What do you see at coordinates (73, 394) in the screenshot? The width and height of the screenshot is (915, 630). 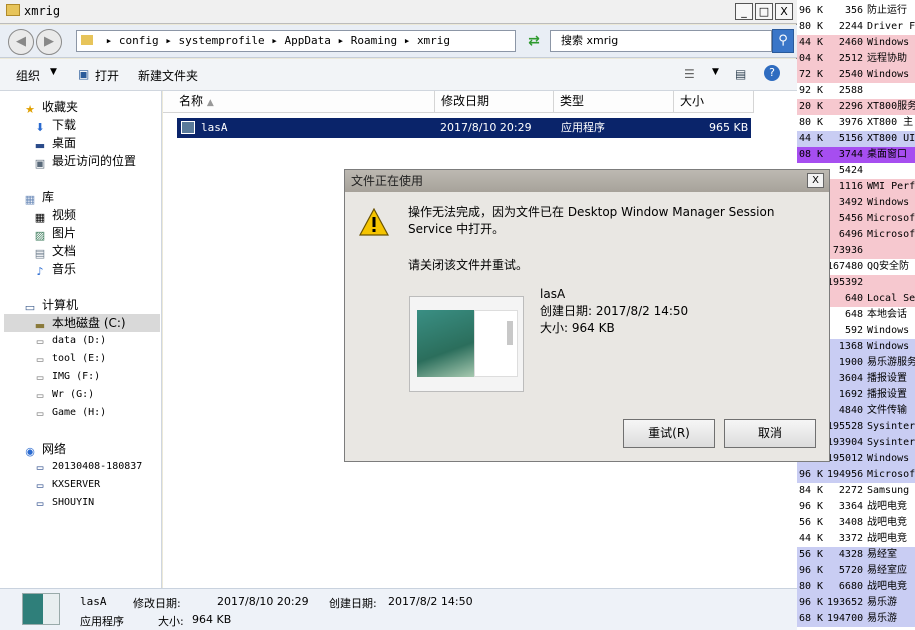 I see `nav-label: Wr (G:)` at bounding box center [73, 394].